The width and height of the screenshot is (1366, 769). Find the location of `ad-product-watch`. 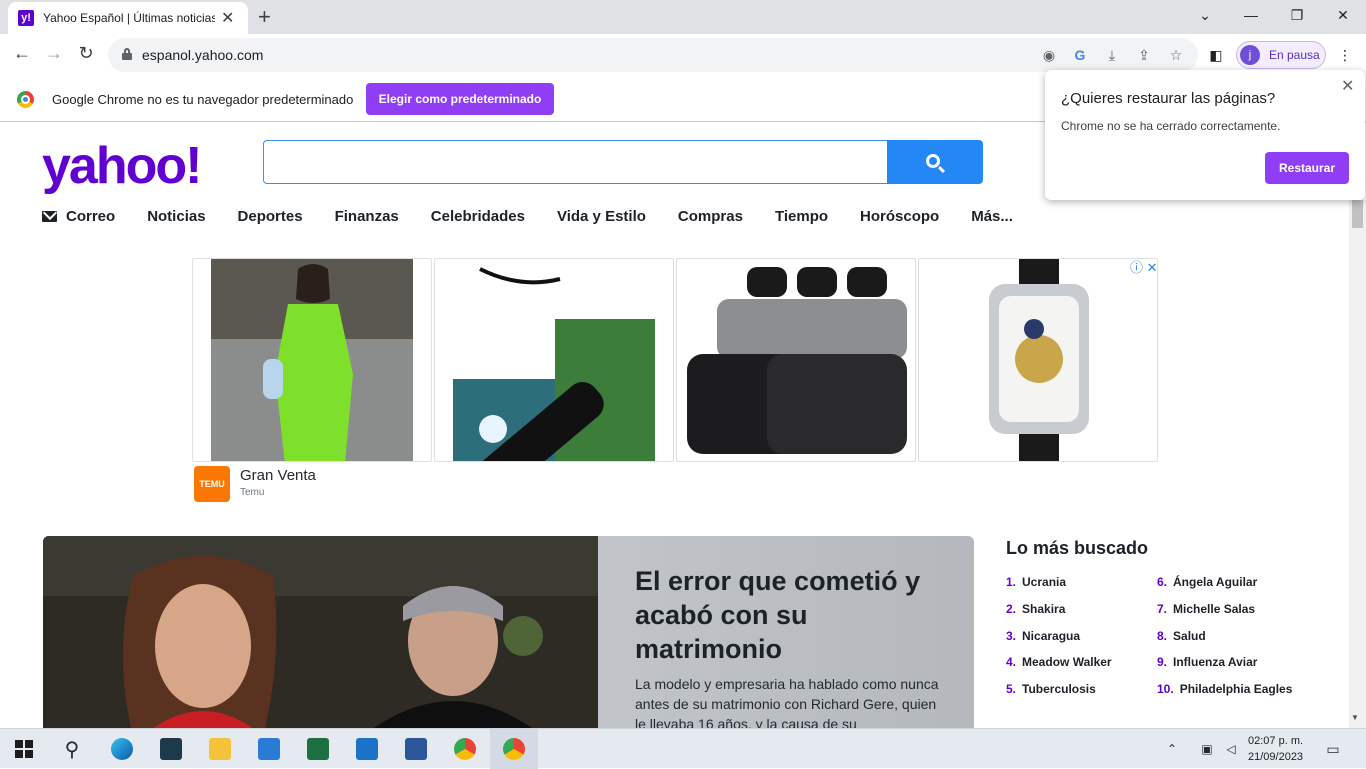

ad-product-watch is located at coordinates (1038, 360).